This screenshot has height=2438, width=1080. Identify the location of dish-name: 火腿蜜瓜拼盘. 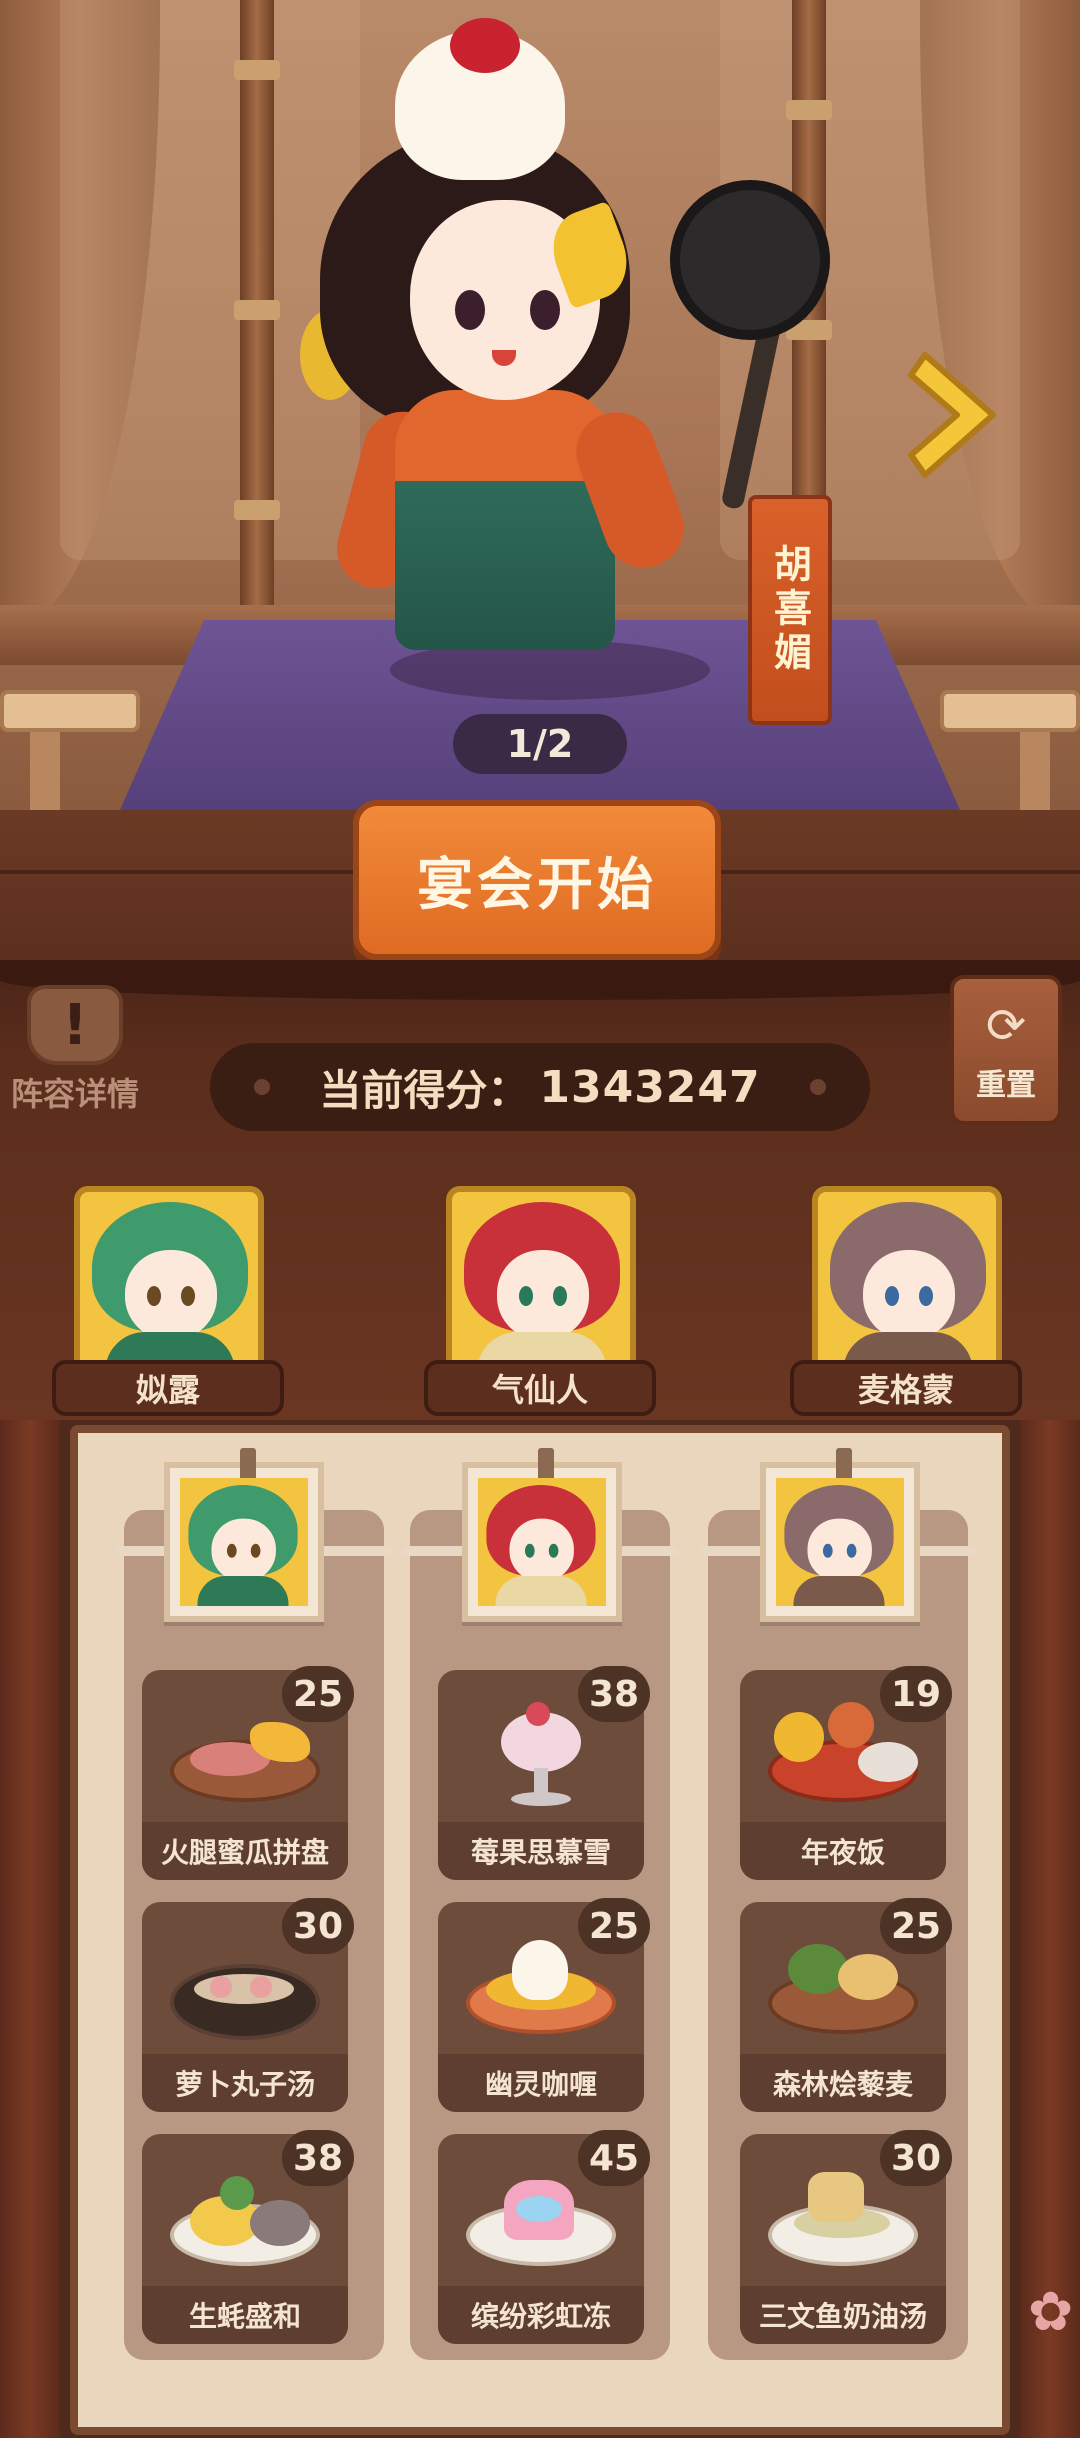
(245, 1851).